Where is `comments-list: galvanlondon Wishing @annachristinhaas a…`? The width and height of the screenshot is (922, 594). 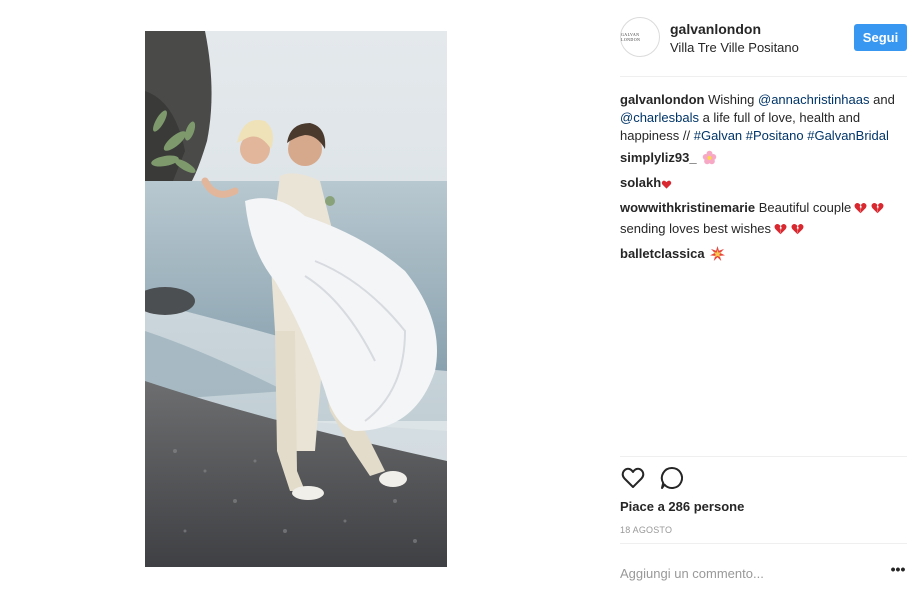
comments-list: galvanlondon Wishing @annachristinhaas a… is located at coordinates (763, 180).